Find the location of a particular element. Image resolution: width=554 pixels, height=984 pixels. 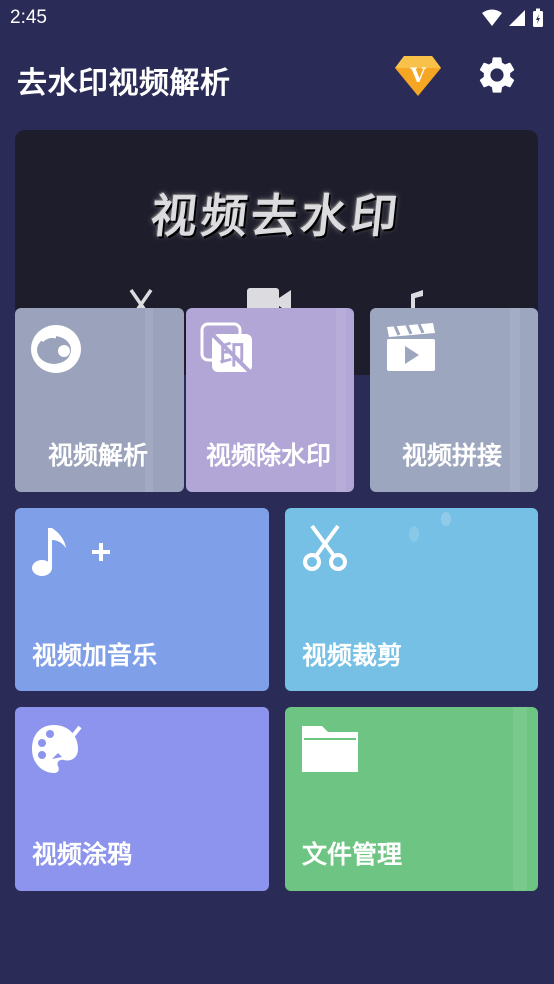

tile-label-remove-watermark: 视频除水印 is located at coordinates (269, 455).